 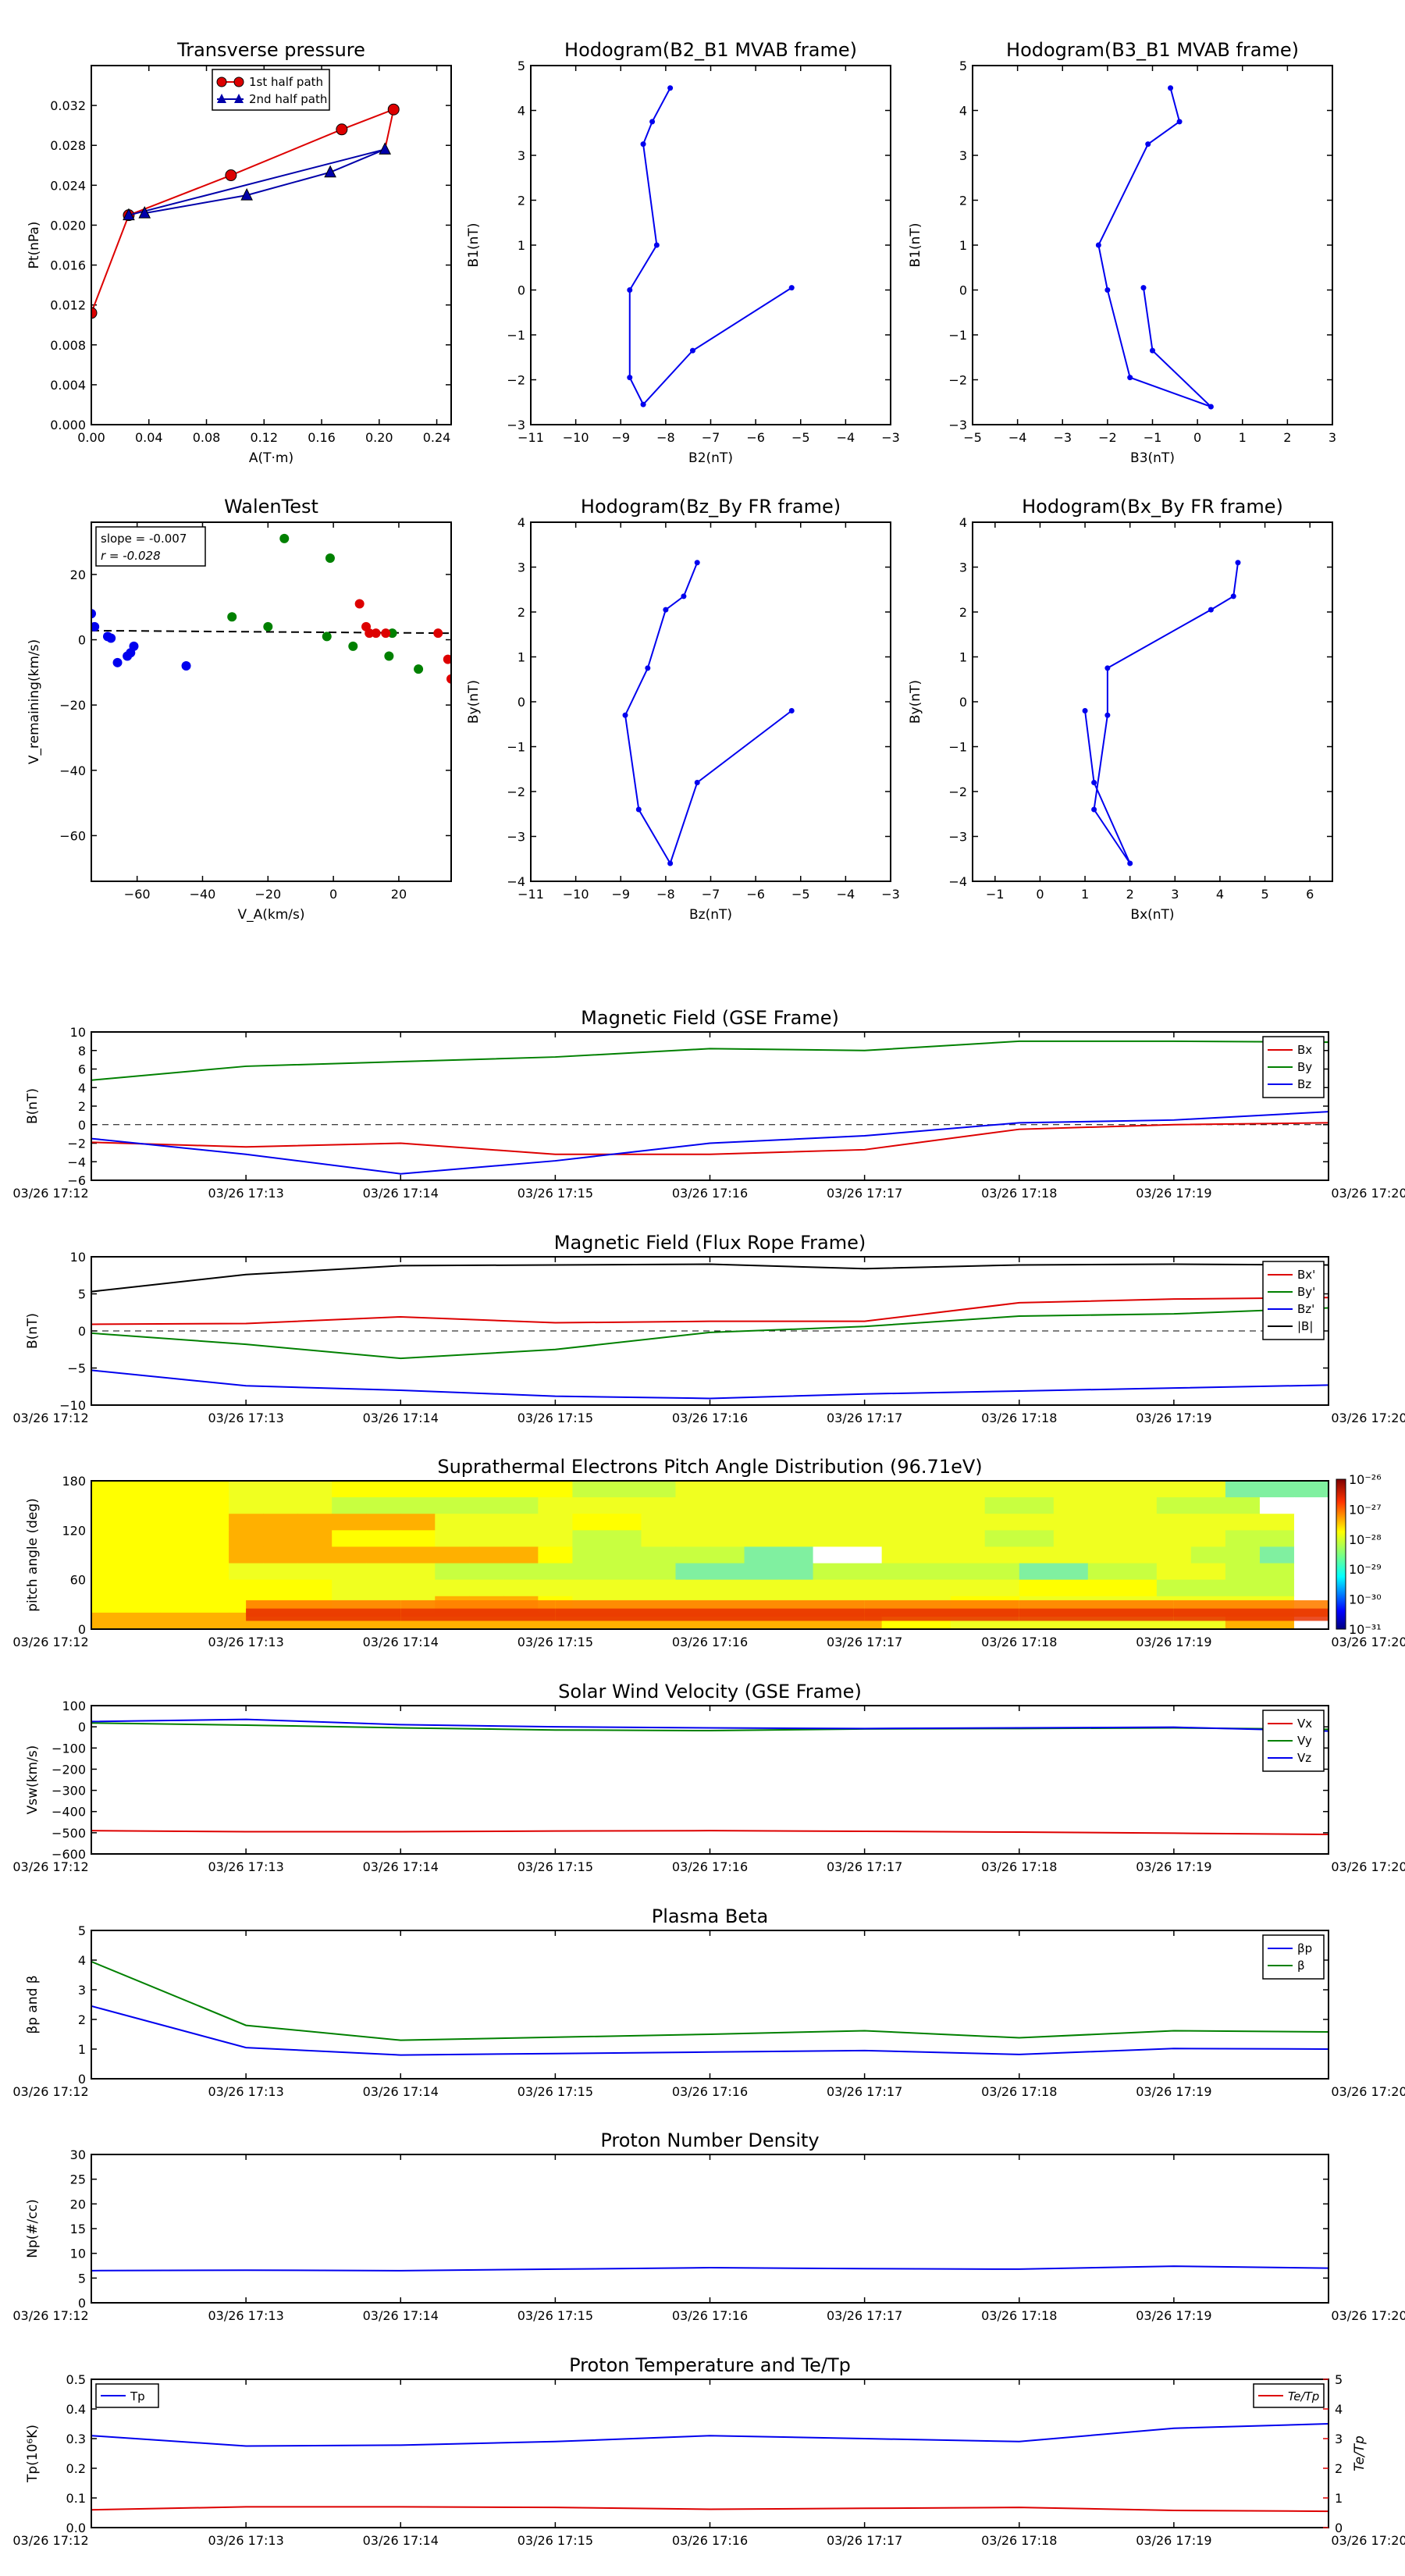 I want to click on legend-box, so click(x=1293, y=1957).